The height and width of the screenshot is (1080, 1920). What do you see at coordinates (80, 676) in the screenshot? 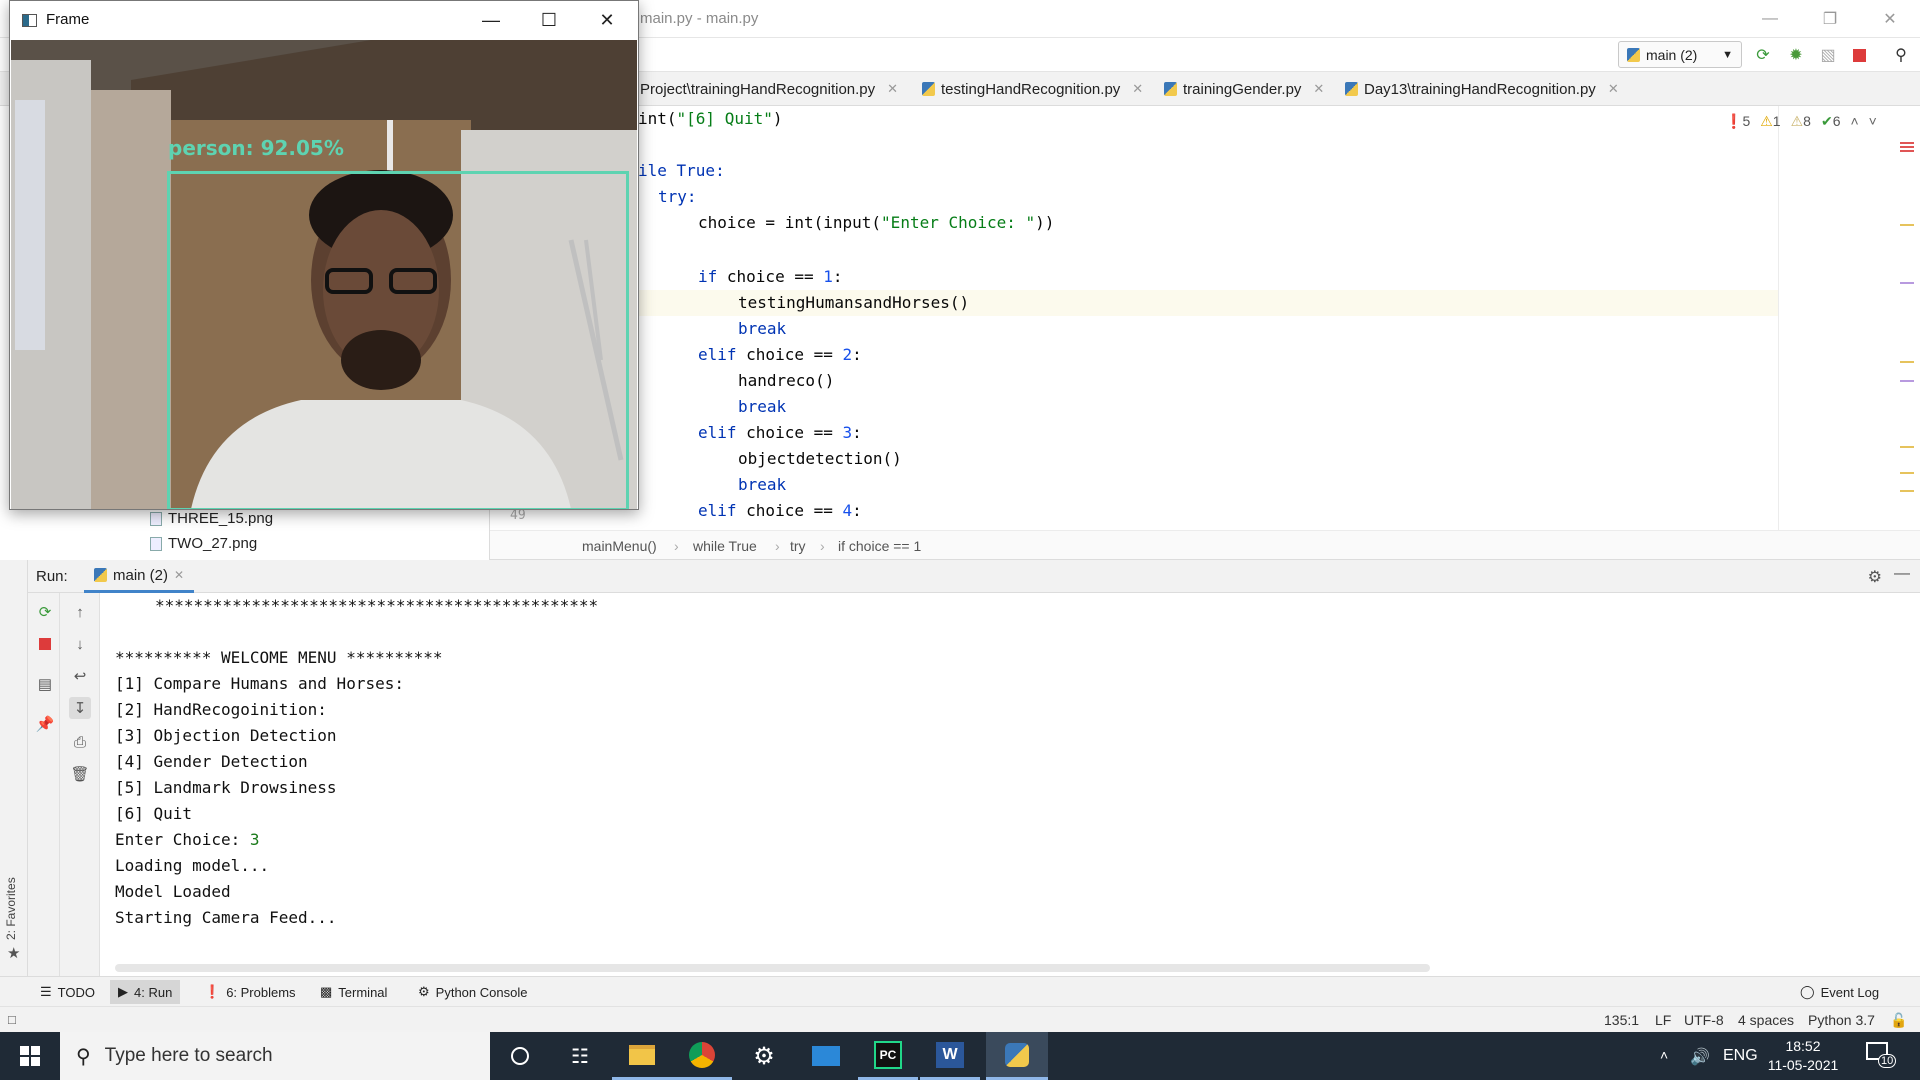
I see `soft-wrap-icon: ↩` at bounding box center [80, 676].